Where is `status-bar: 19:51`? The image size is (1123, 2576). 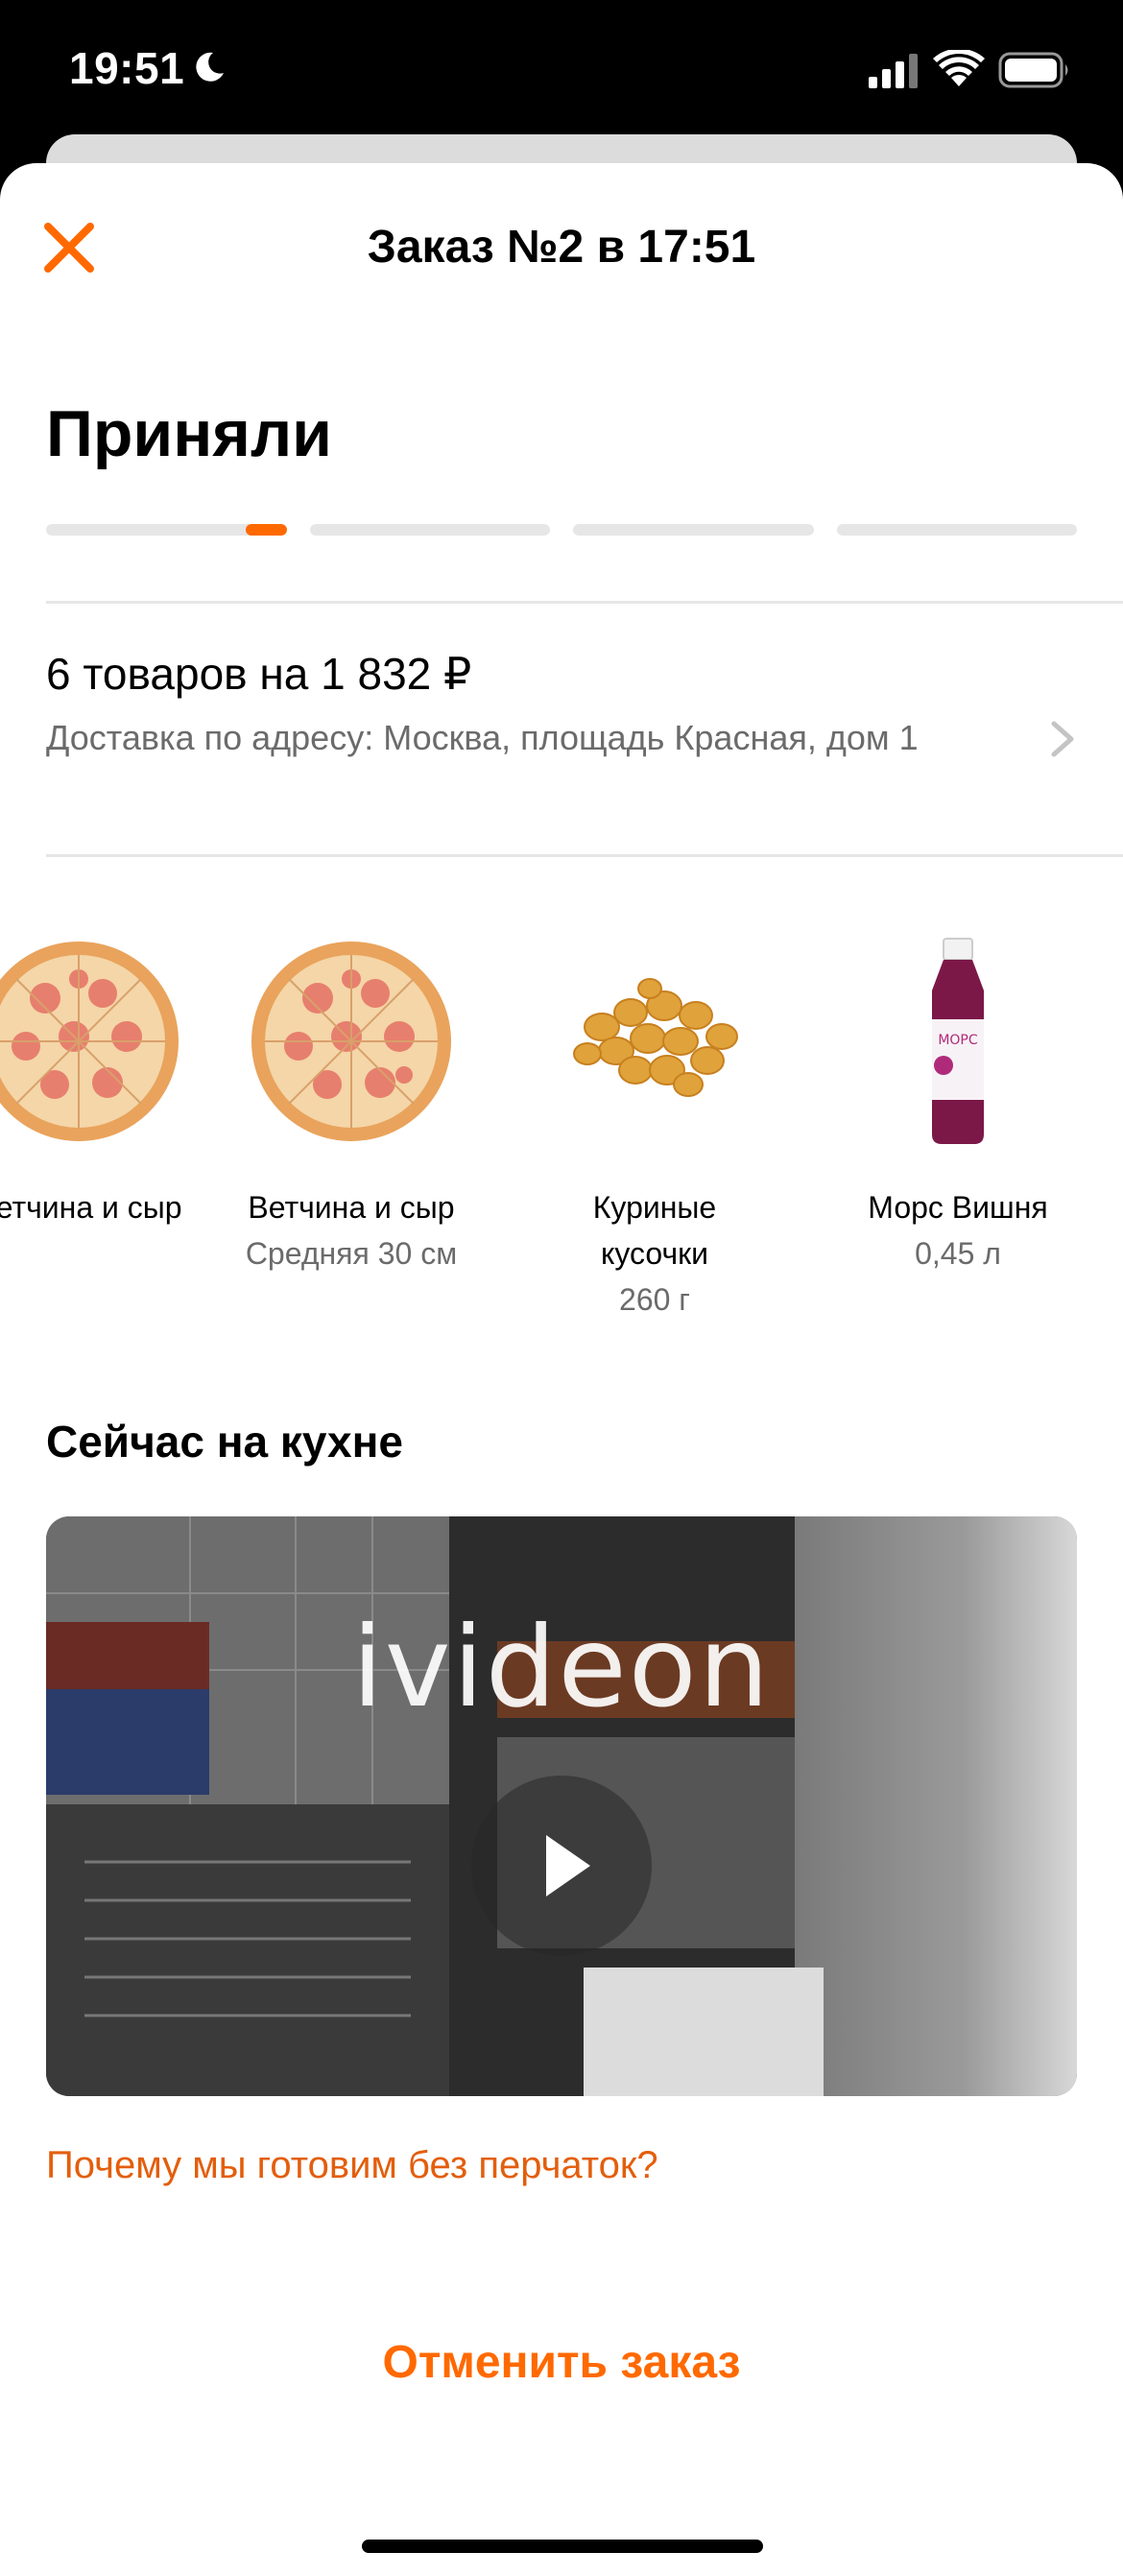 status-bar: 19:51 is located at coordinates (561, 72).